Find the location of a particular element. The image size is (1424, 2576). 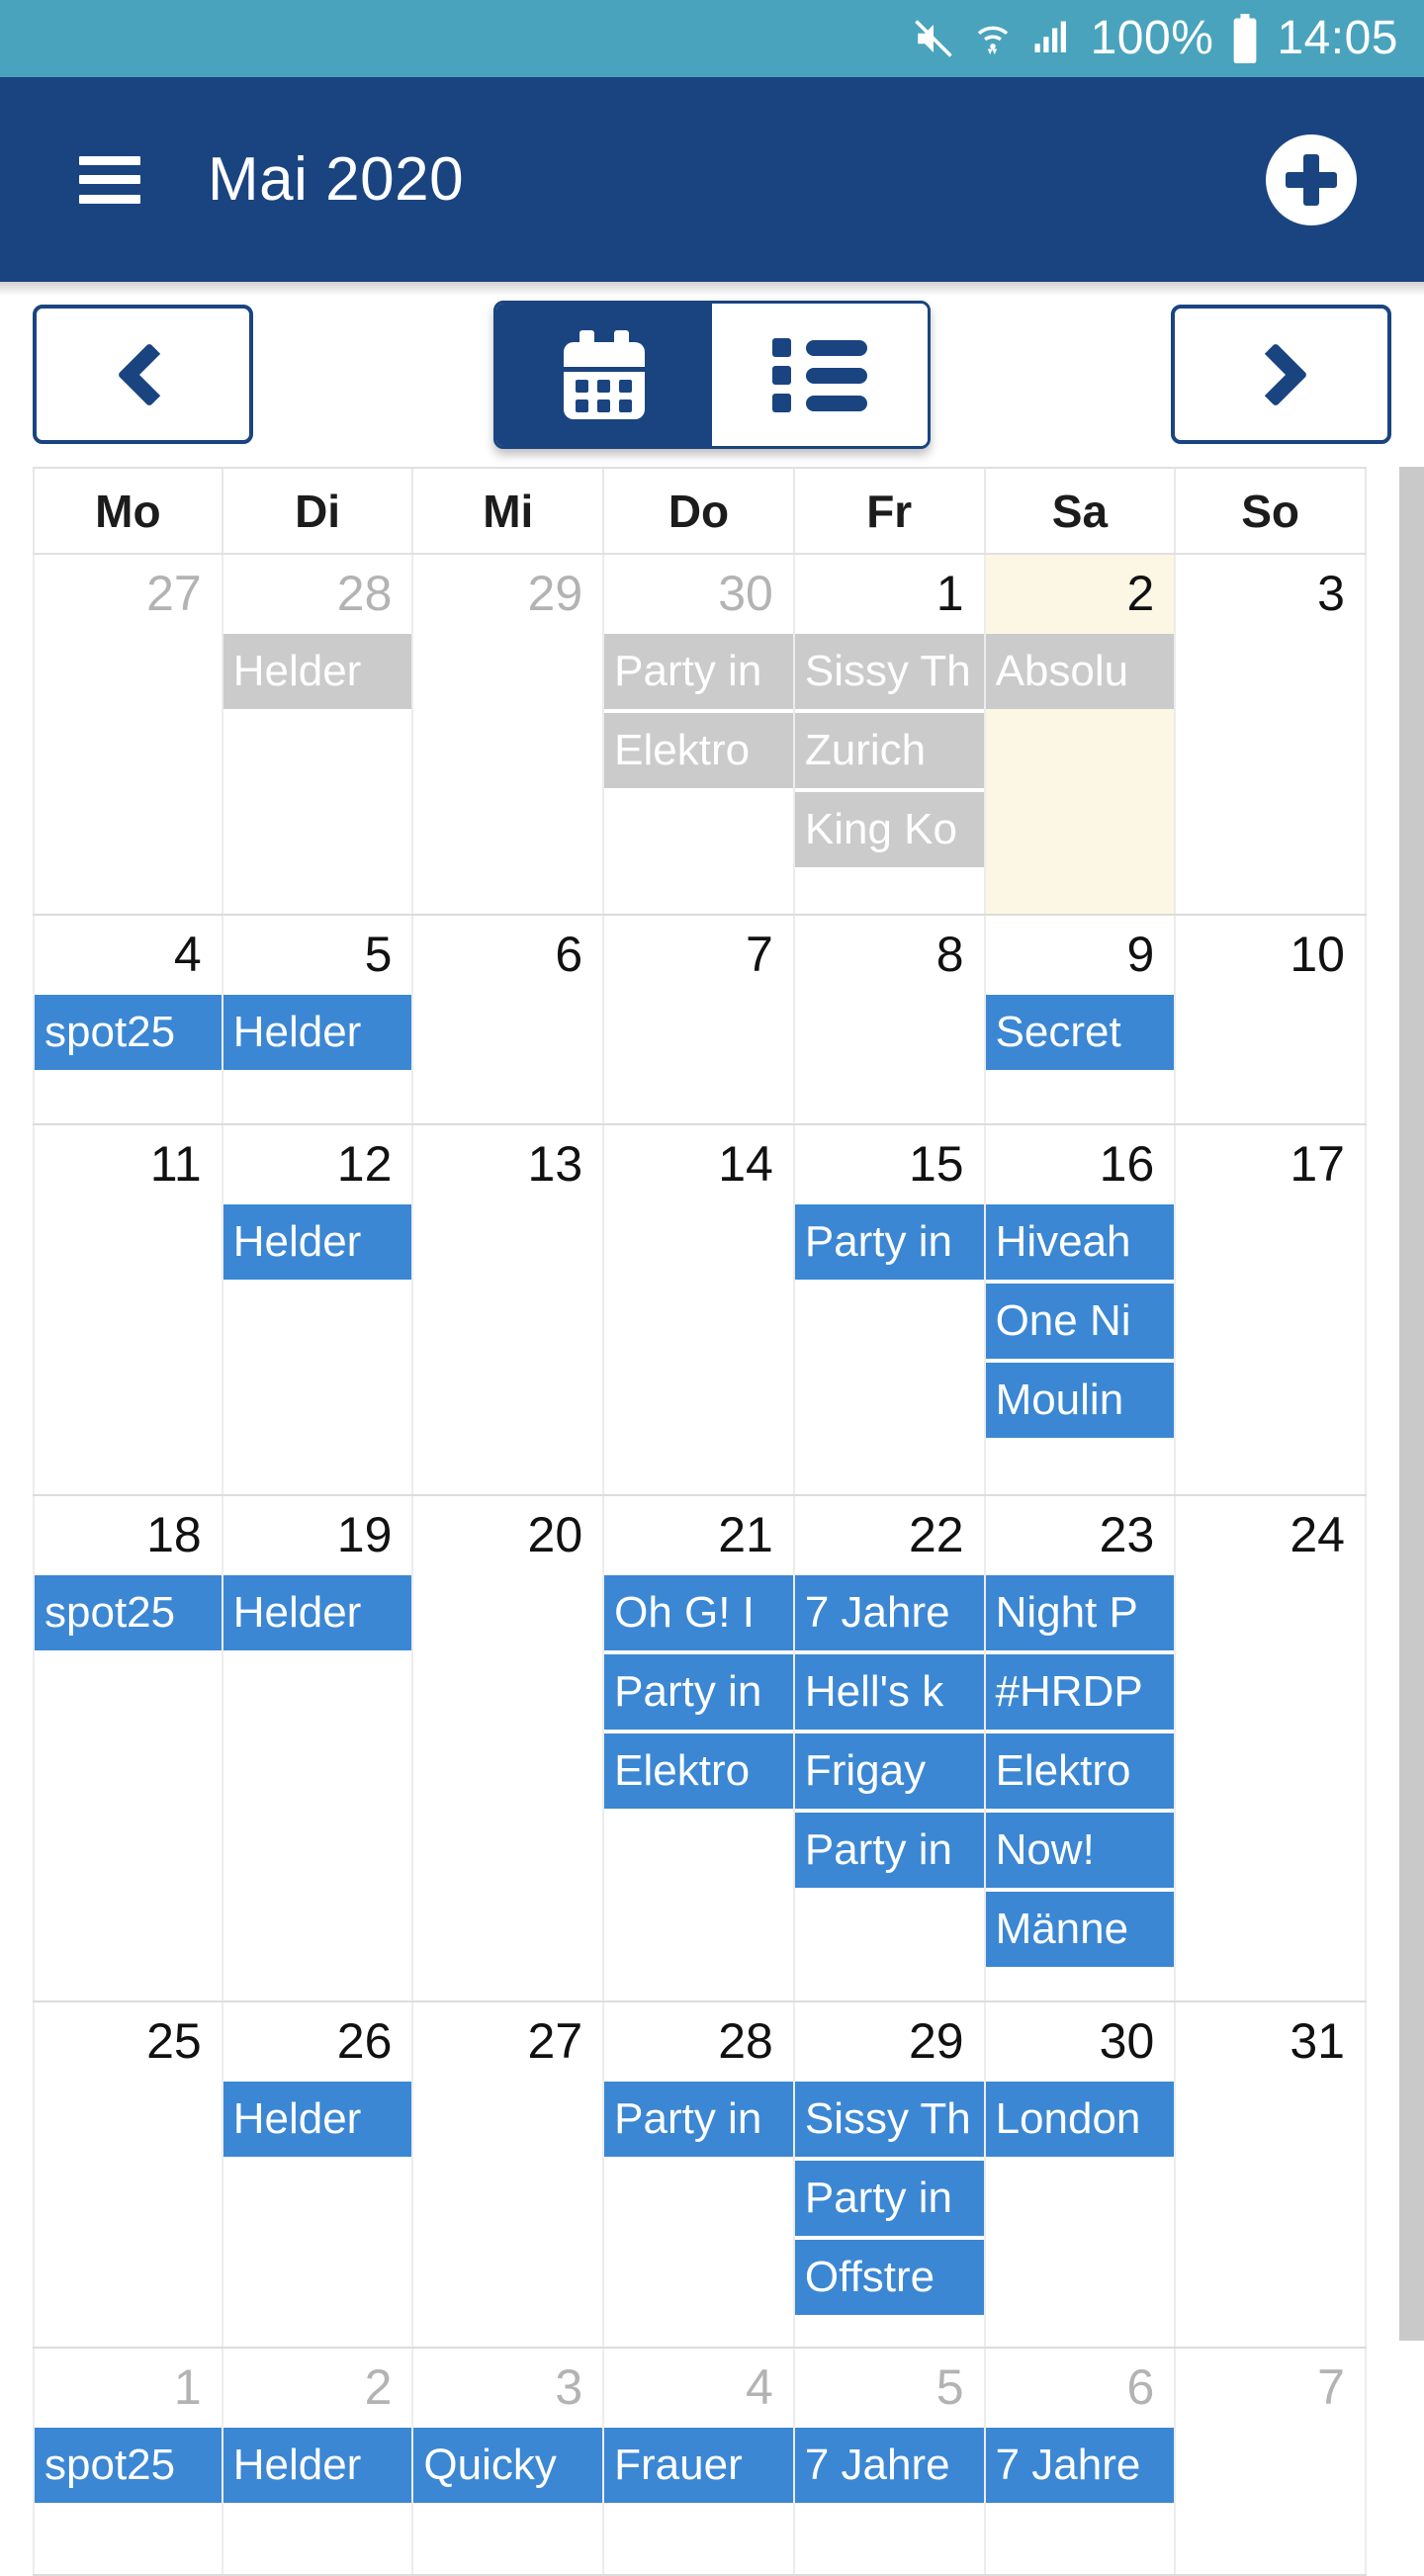

calendar-day-cell: 25 is located at coordinates (128, 2174).